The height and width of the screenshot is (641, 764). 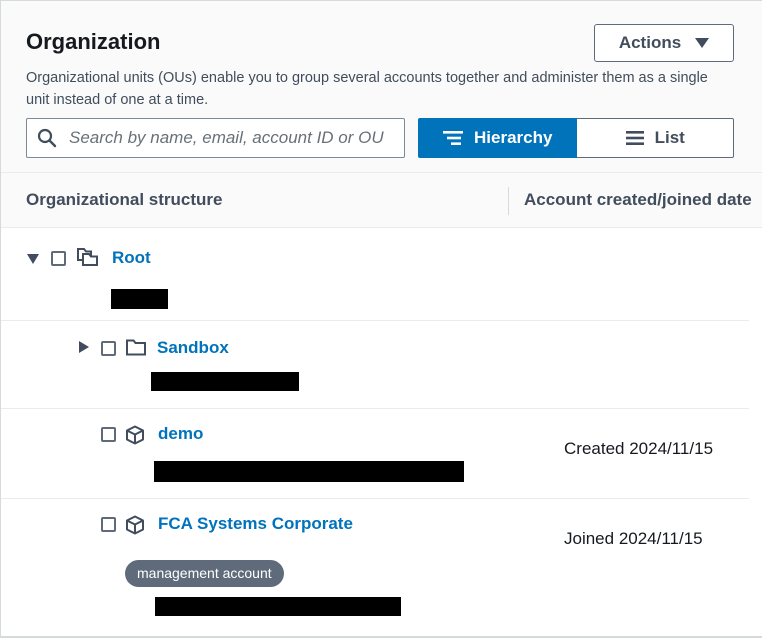 What do you see at coordinates (229, 138) in the screenshot?
I see `search-input` at bounding box center [229, 138].